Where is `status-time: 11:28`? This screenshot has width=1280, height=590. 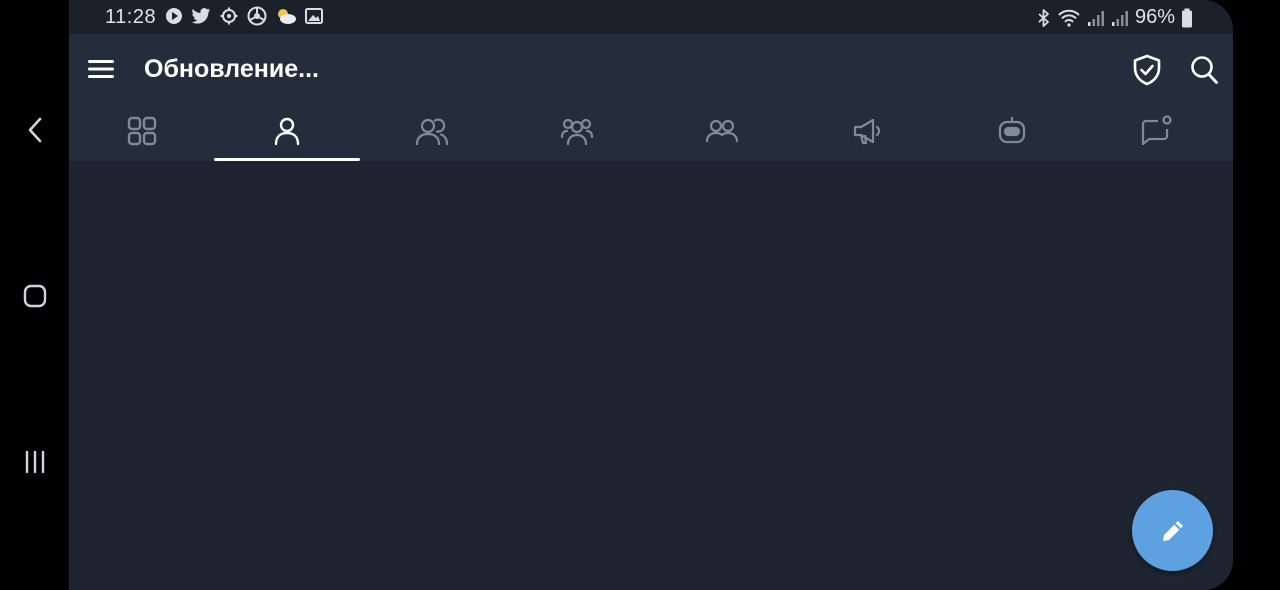
status-time: 11:28 is located at coordinates (131, 17).